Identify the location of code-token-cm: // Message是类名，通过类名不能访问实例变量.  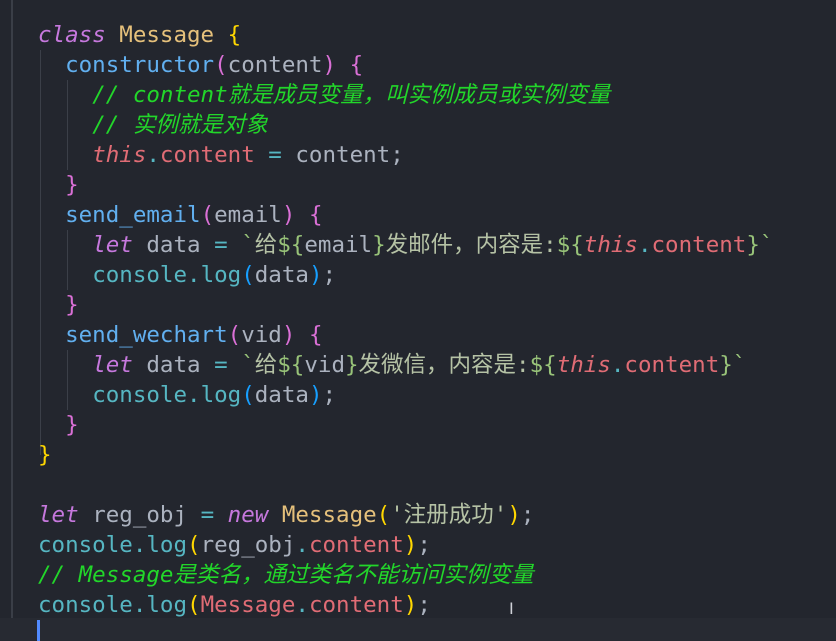
(286, 575).